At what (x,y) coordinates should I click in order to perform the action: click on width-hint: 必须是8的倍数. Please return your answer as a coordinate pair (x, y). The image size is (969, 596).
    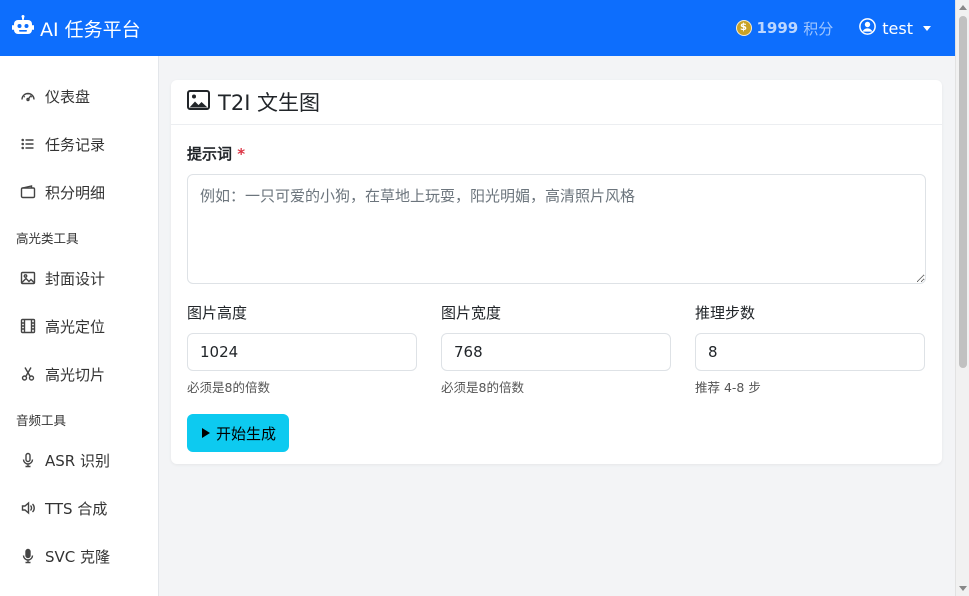
    Looking at the image, I should click on (482, 387).